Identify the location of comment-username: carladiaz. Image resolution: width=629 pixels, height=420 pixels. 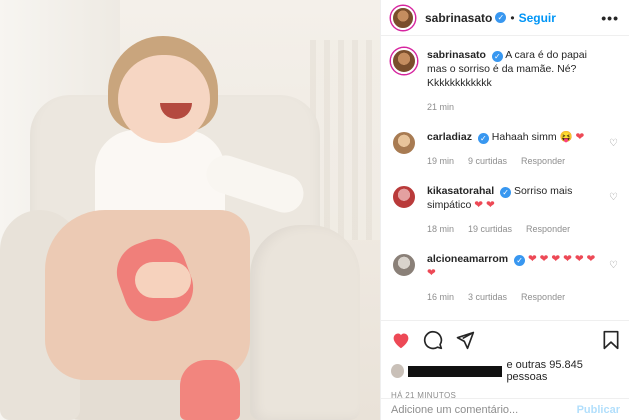
(449, 137).